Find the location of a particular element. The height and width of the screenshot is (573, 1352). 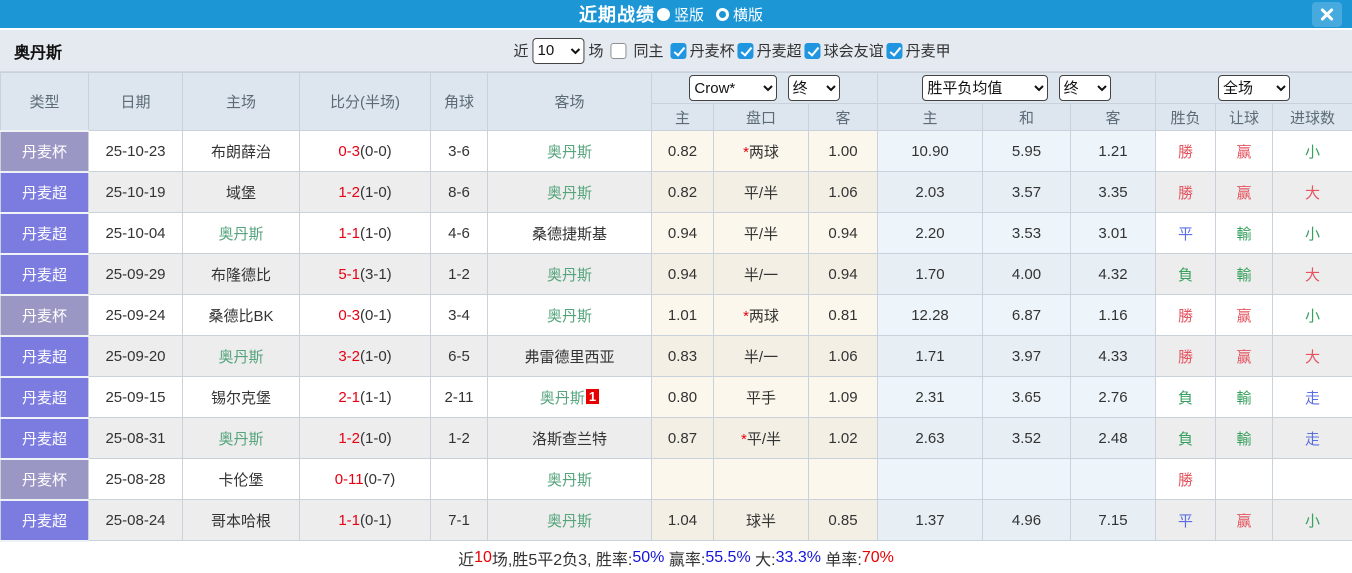

euro-home-odds: 1.71 is located at coordinates (930, 356).